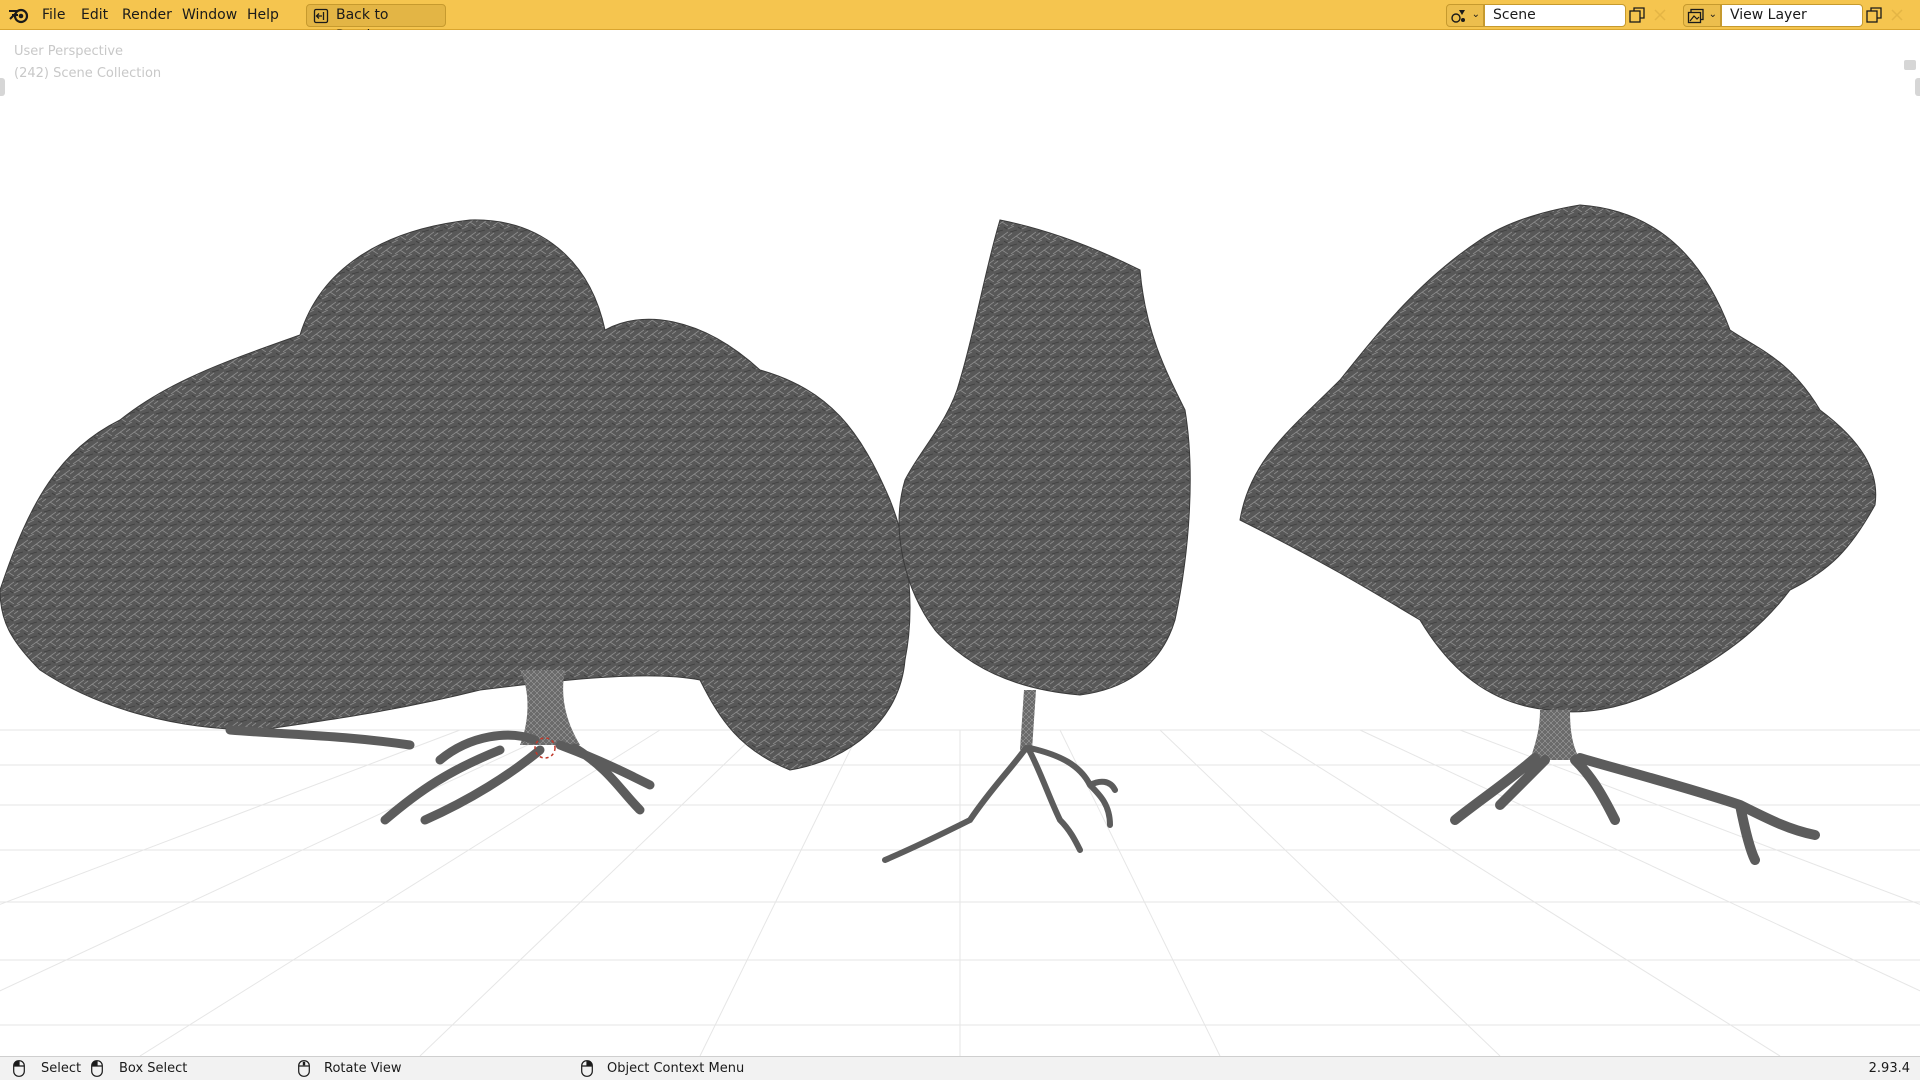 The width and height of the screenshot is (1920, 1080). What do you see at coordinates (147, 15) in the screenshot?
I see `menu-render: Render` at bounding box center [147, 15].